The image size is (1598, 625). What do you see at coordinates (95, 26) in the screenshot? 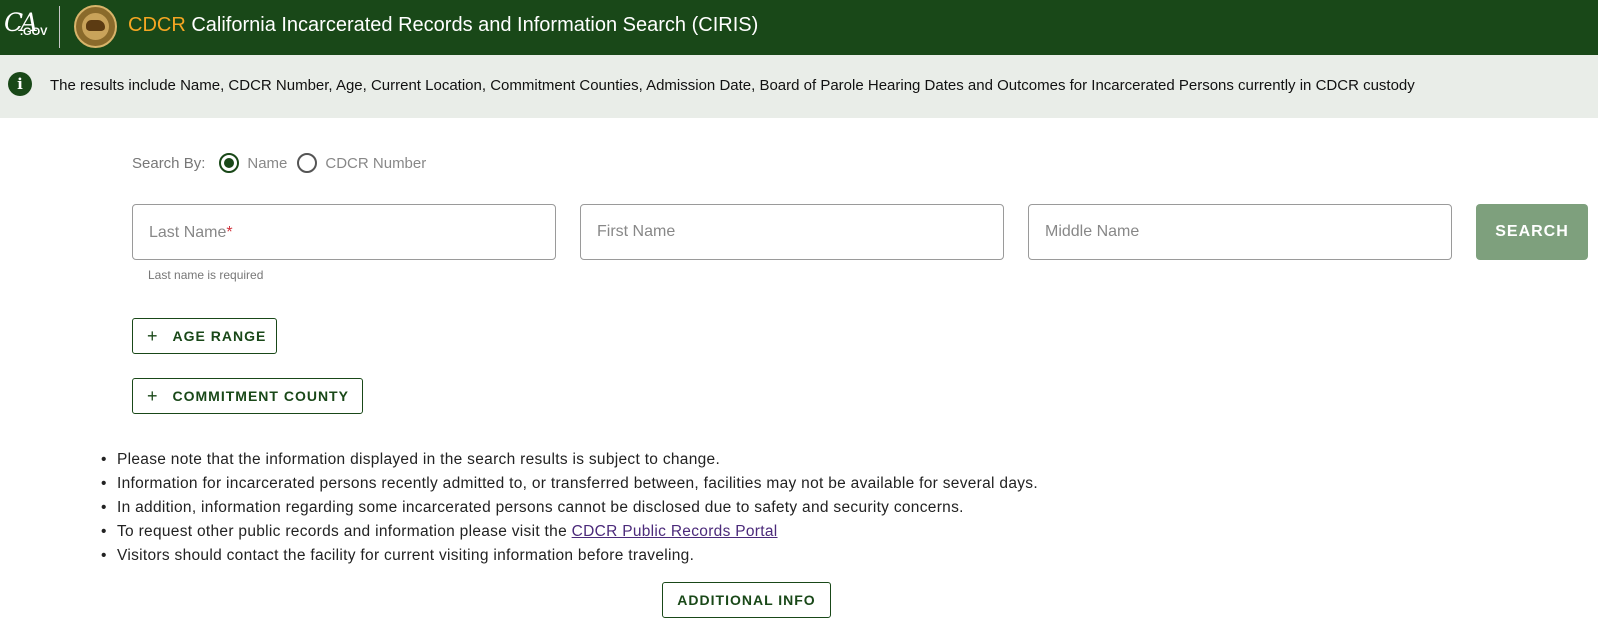
I see `cdcr-seal-icon` at bounding box center [95, 26].